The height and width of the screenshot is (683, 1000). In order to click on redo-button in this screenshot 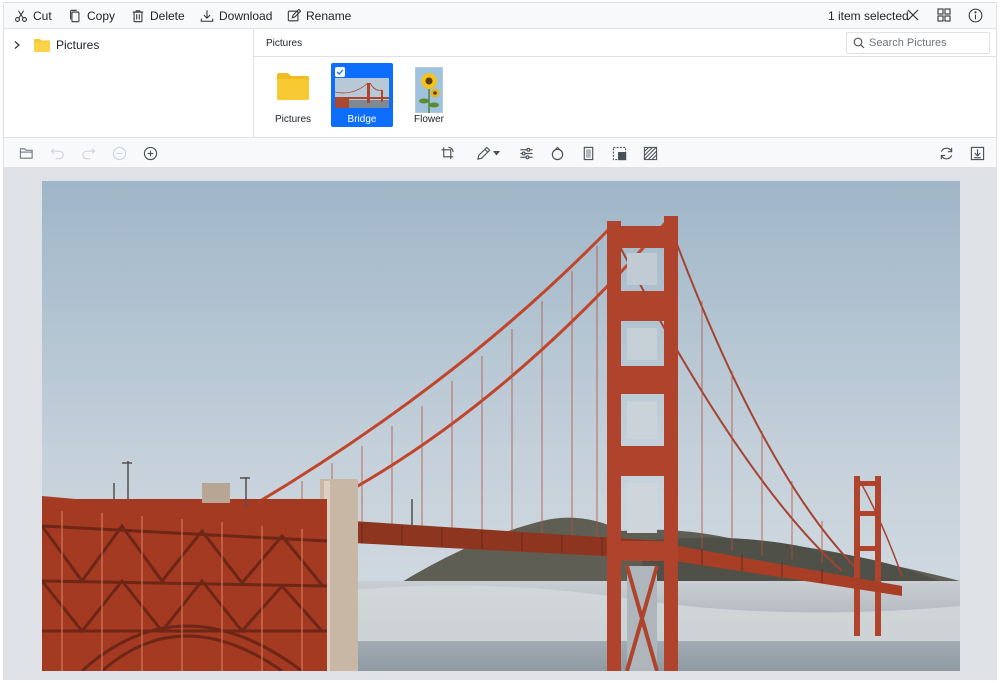, I will do `click(88, 153)`.